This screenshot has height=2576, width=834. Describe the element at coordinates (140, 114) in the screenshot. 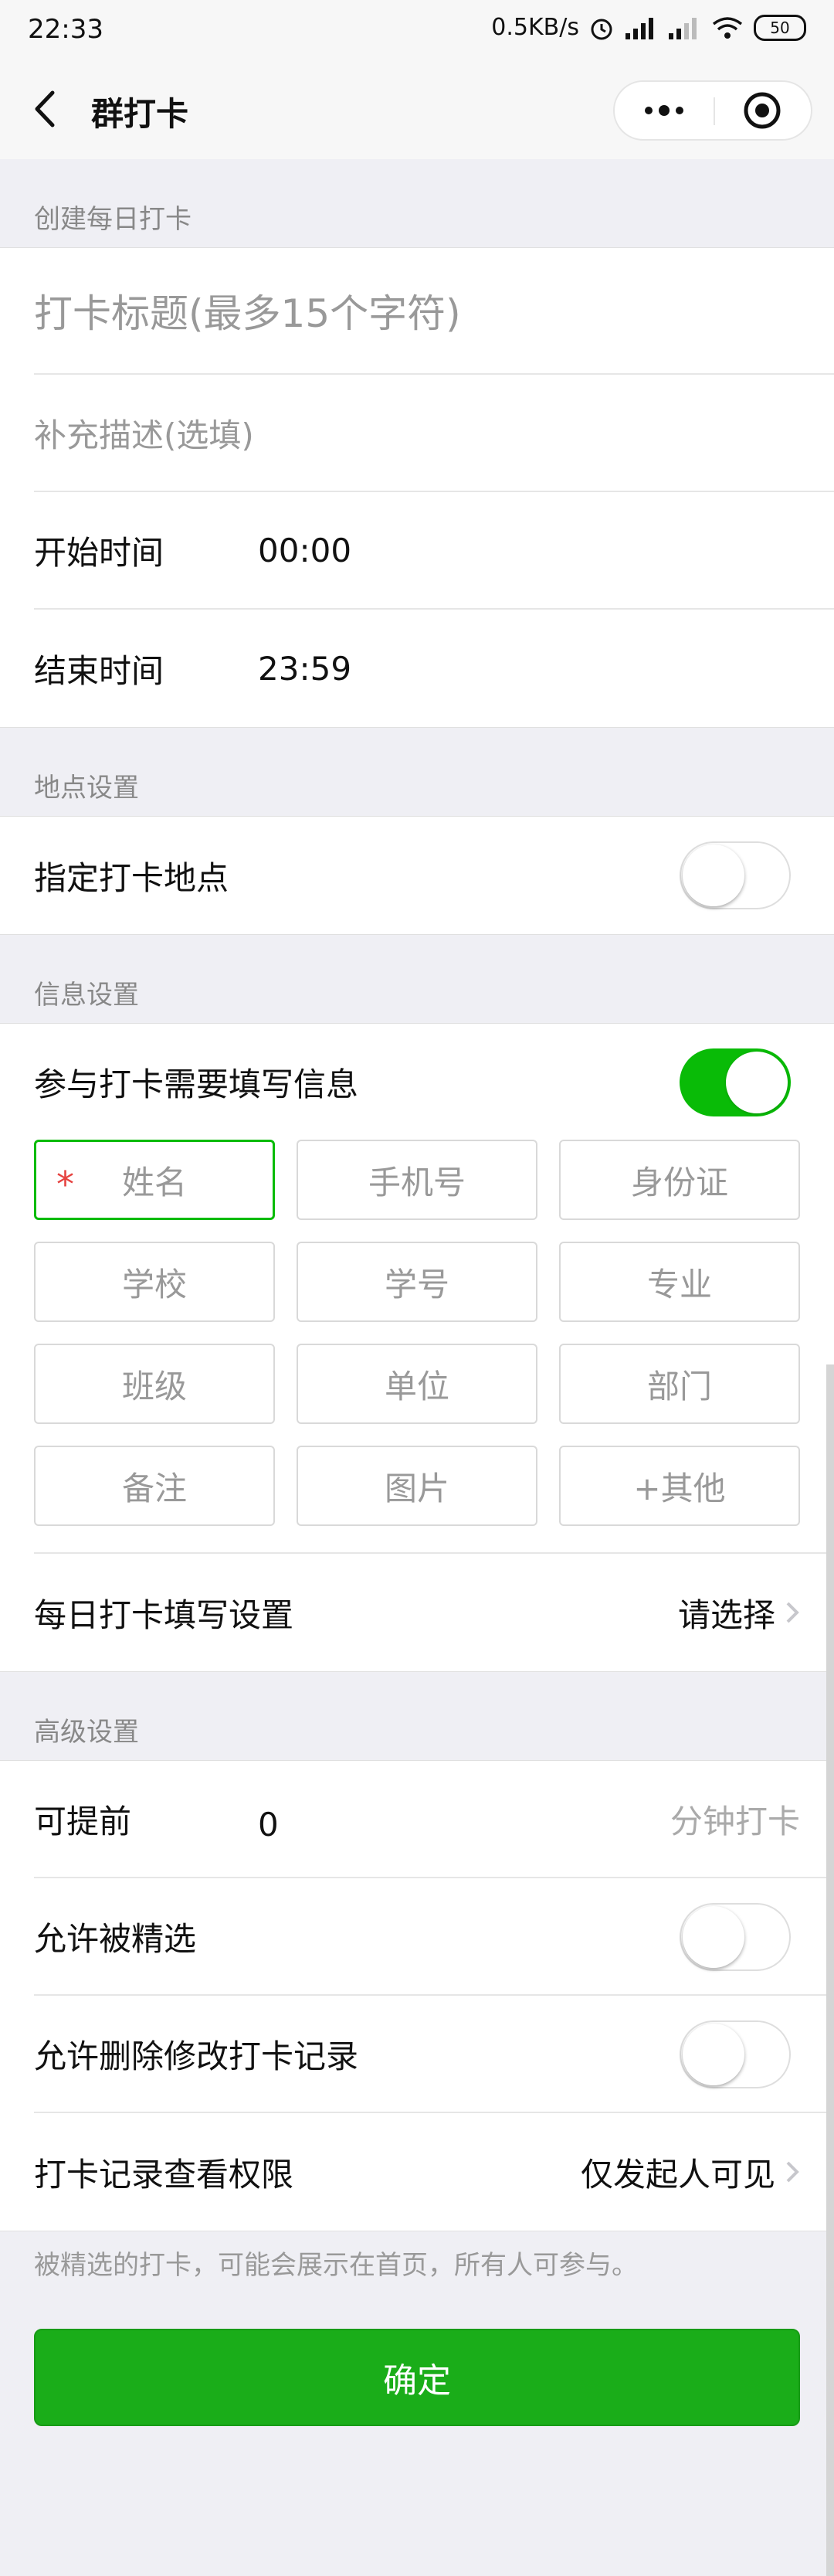

I see `page-title: 群打卡` at that location.